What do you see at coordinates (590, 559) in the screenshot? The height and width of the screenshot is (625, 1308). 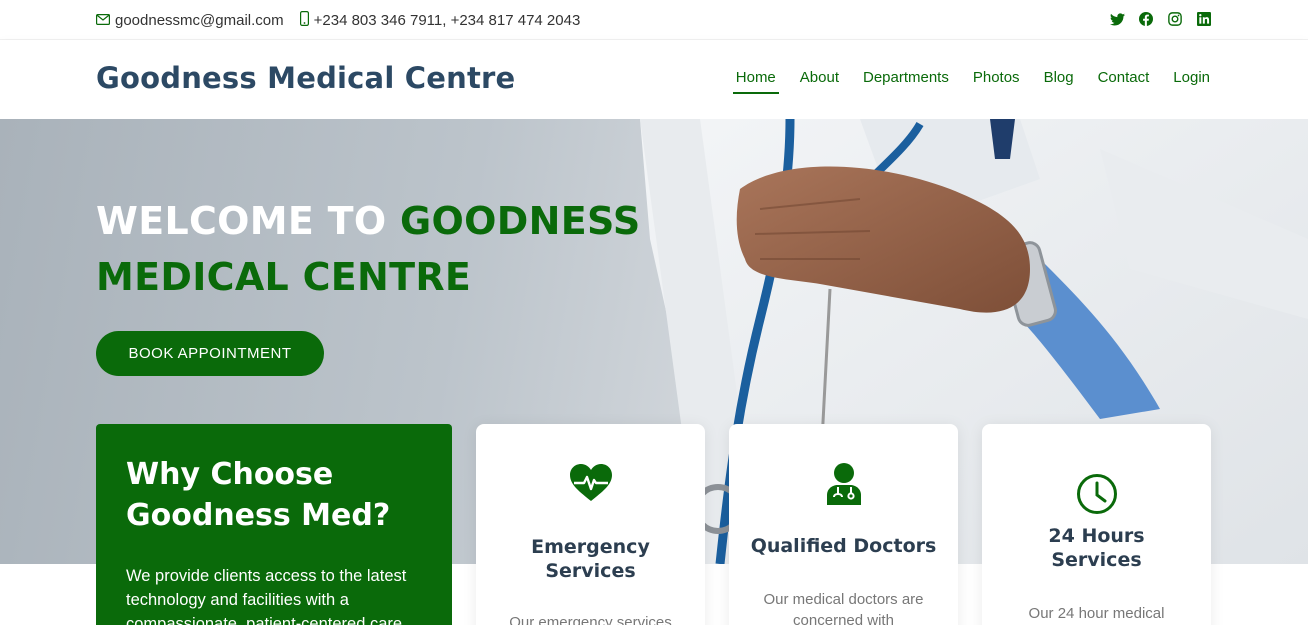 I see `card-title: Emergency Services` at bounding box center [590, 559].